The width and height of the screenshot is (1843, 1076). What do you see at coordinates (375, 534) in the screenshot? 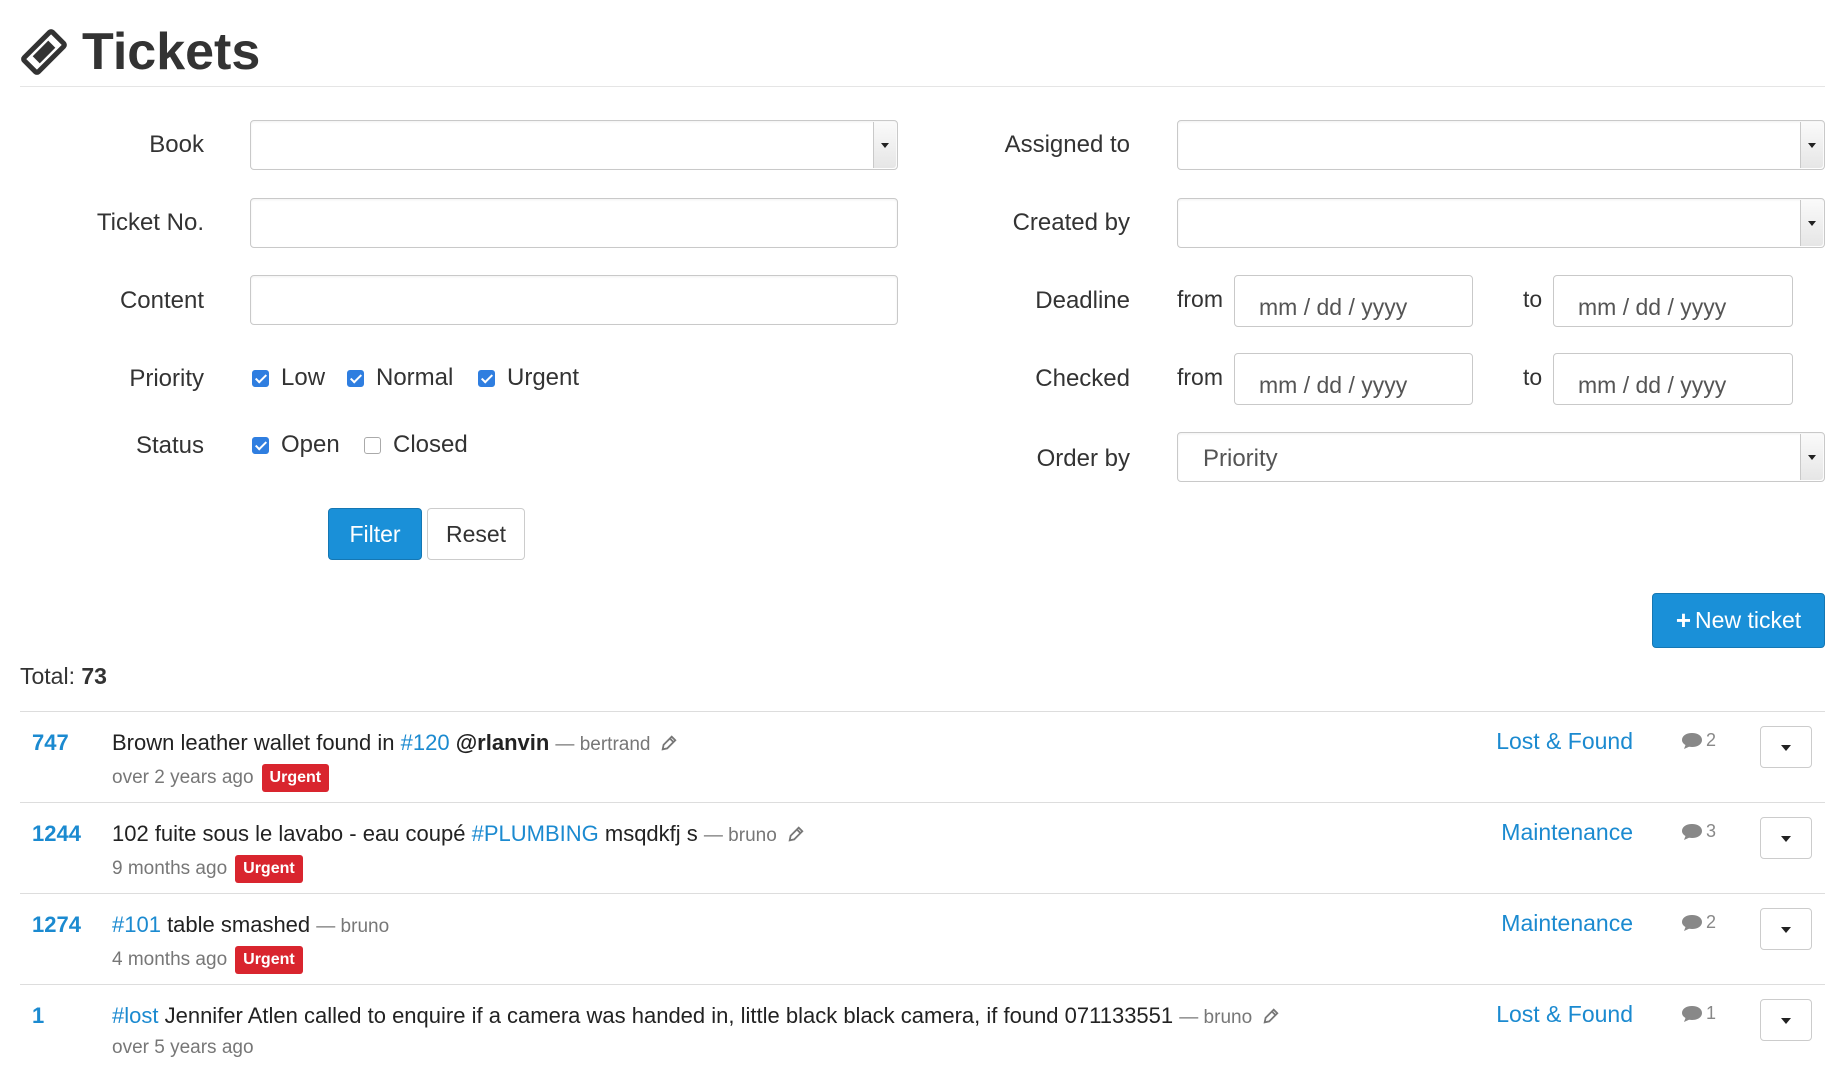
I see `filter-button: Filter` at bounding box center [375, 534].